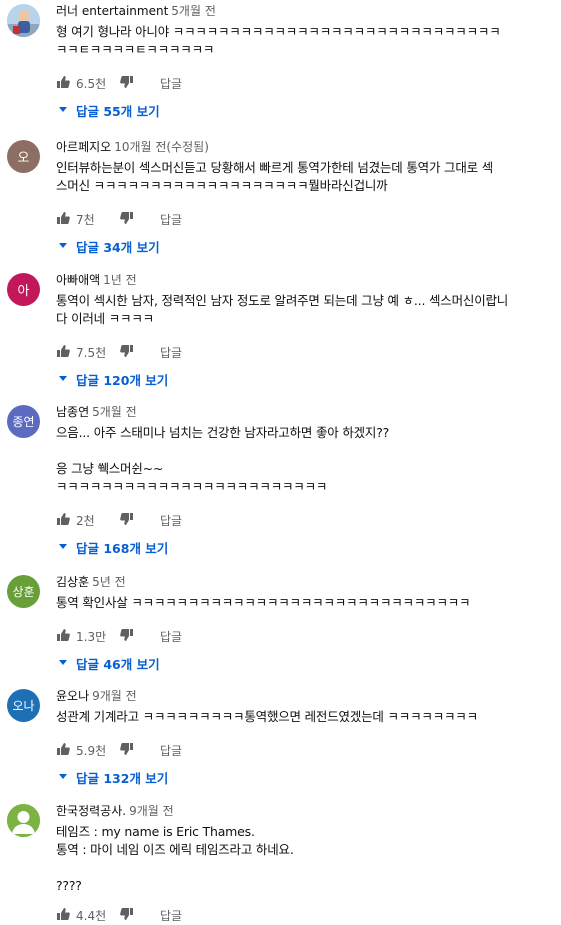 The image size is (561, 925). I want to click on avatar: 오나, so click(23, 705).